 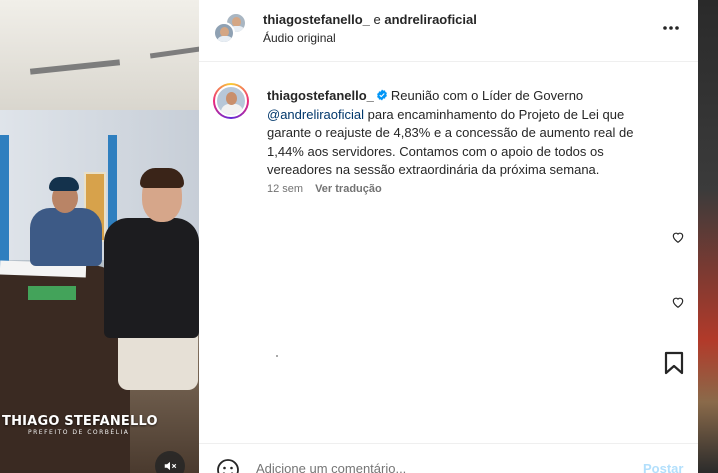 What do you see at coordinates (66, 237) in the screenshot?
I see `media-person-left-body` at bounding box center [66, 237].